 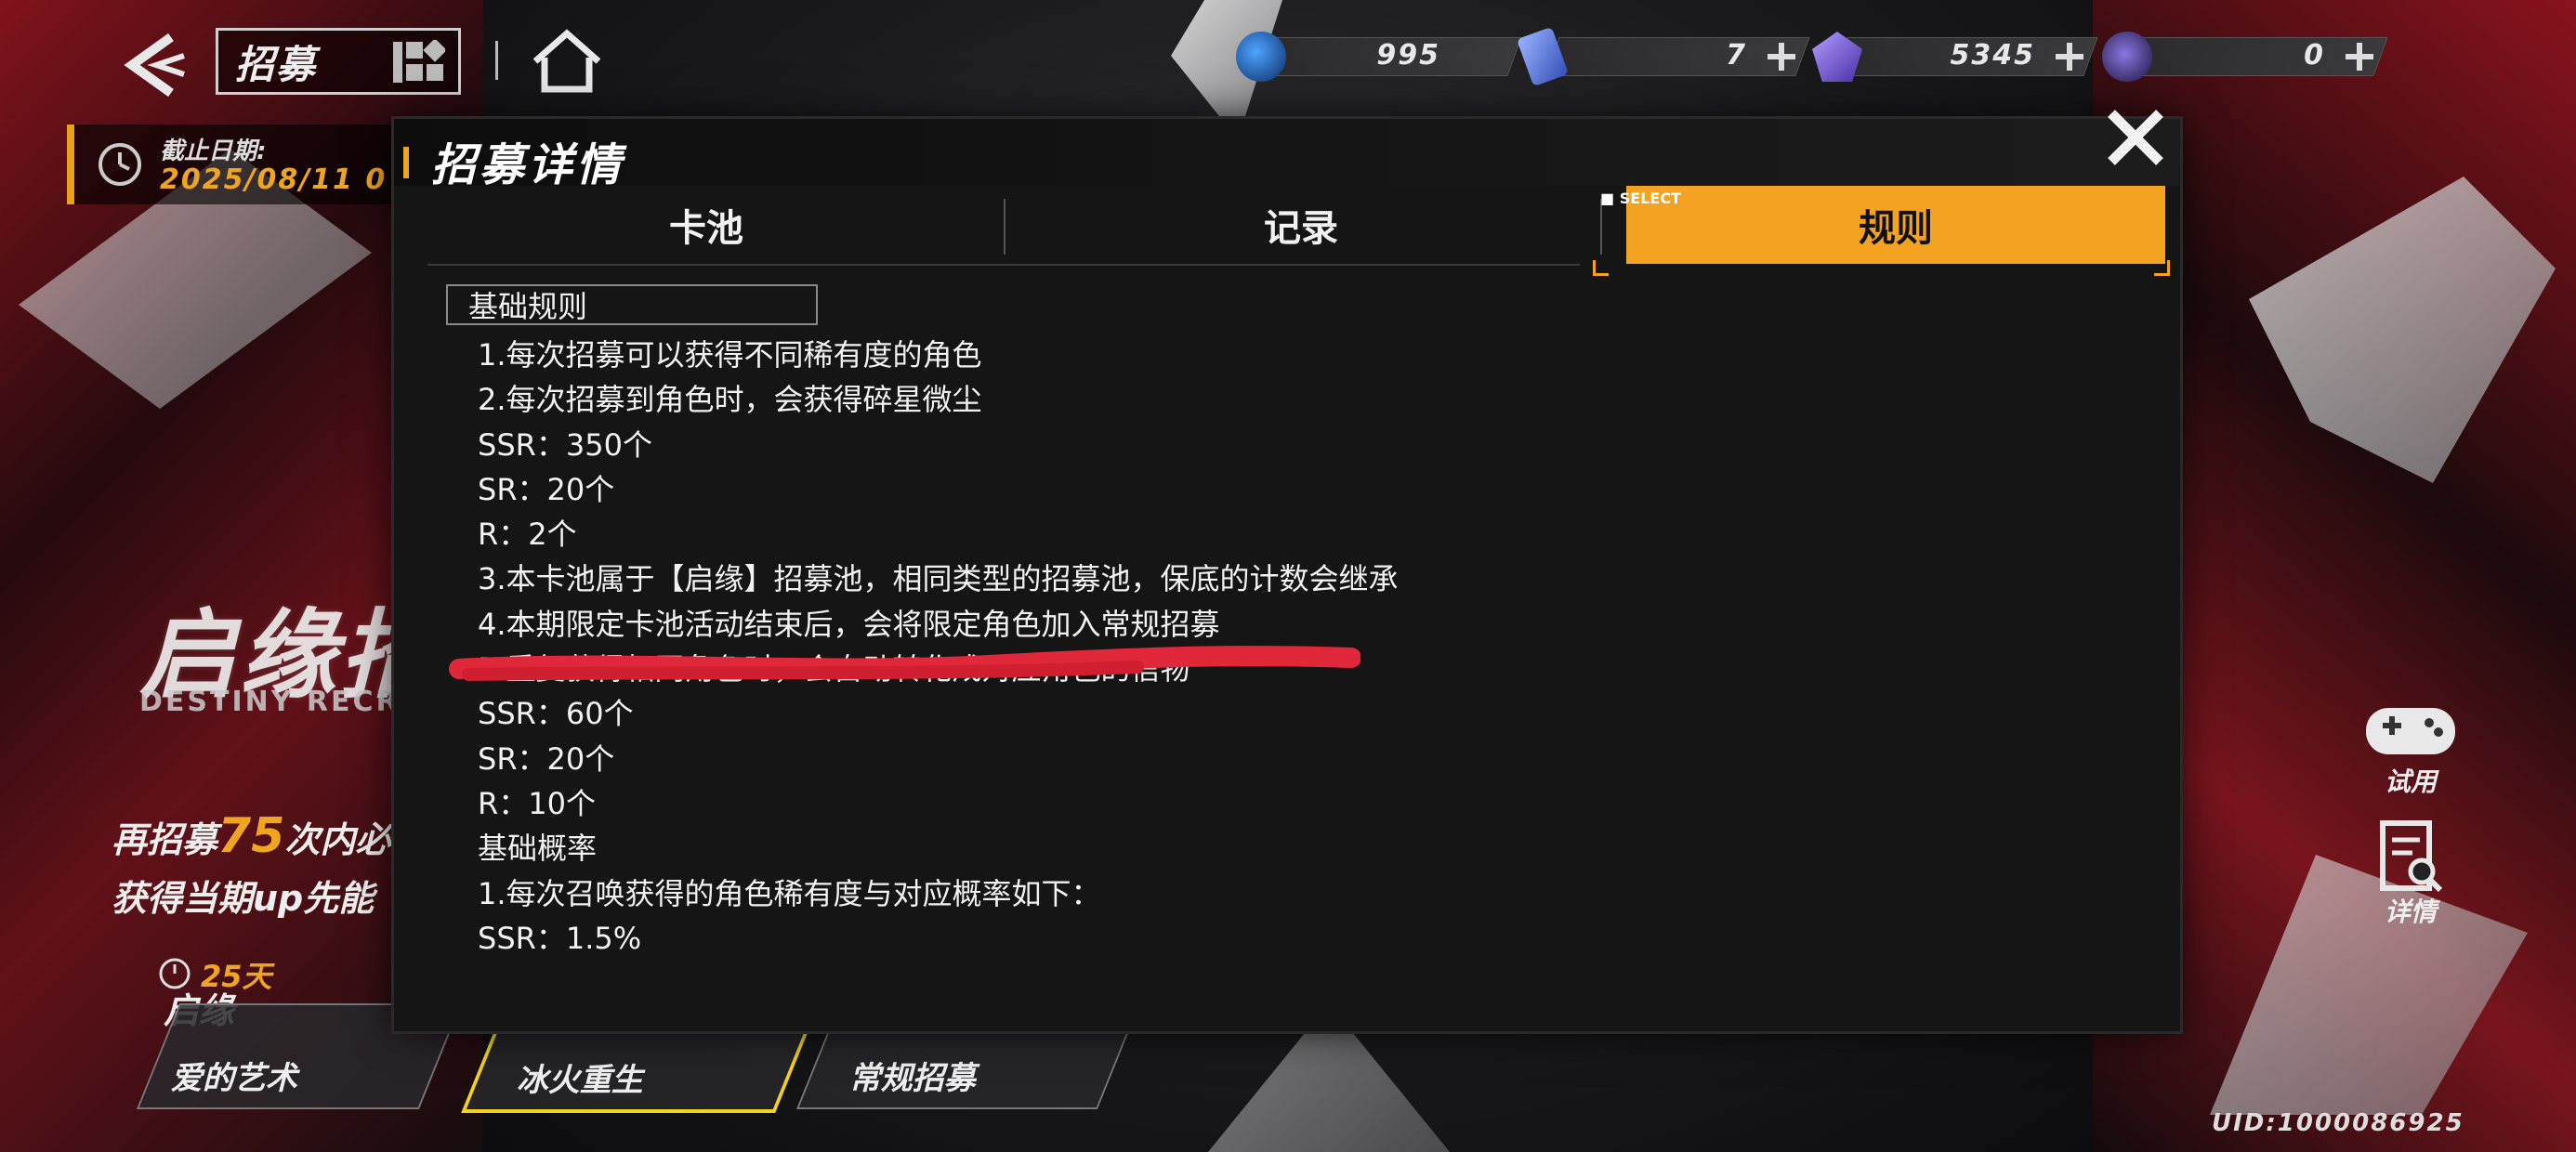 What do you see at coordinates (528, 165) in the screenshot?
I see `modal-title: 招募详情` at bounding box center [528, 165].